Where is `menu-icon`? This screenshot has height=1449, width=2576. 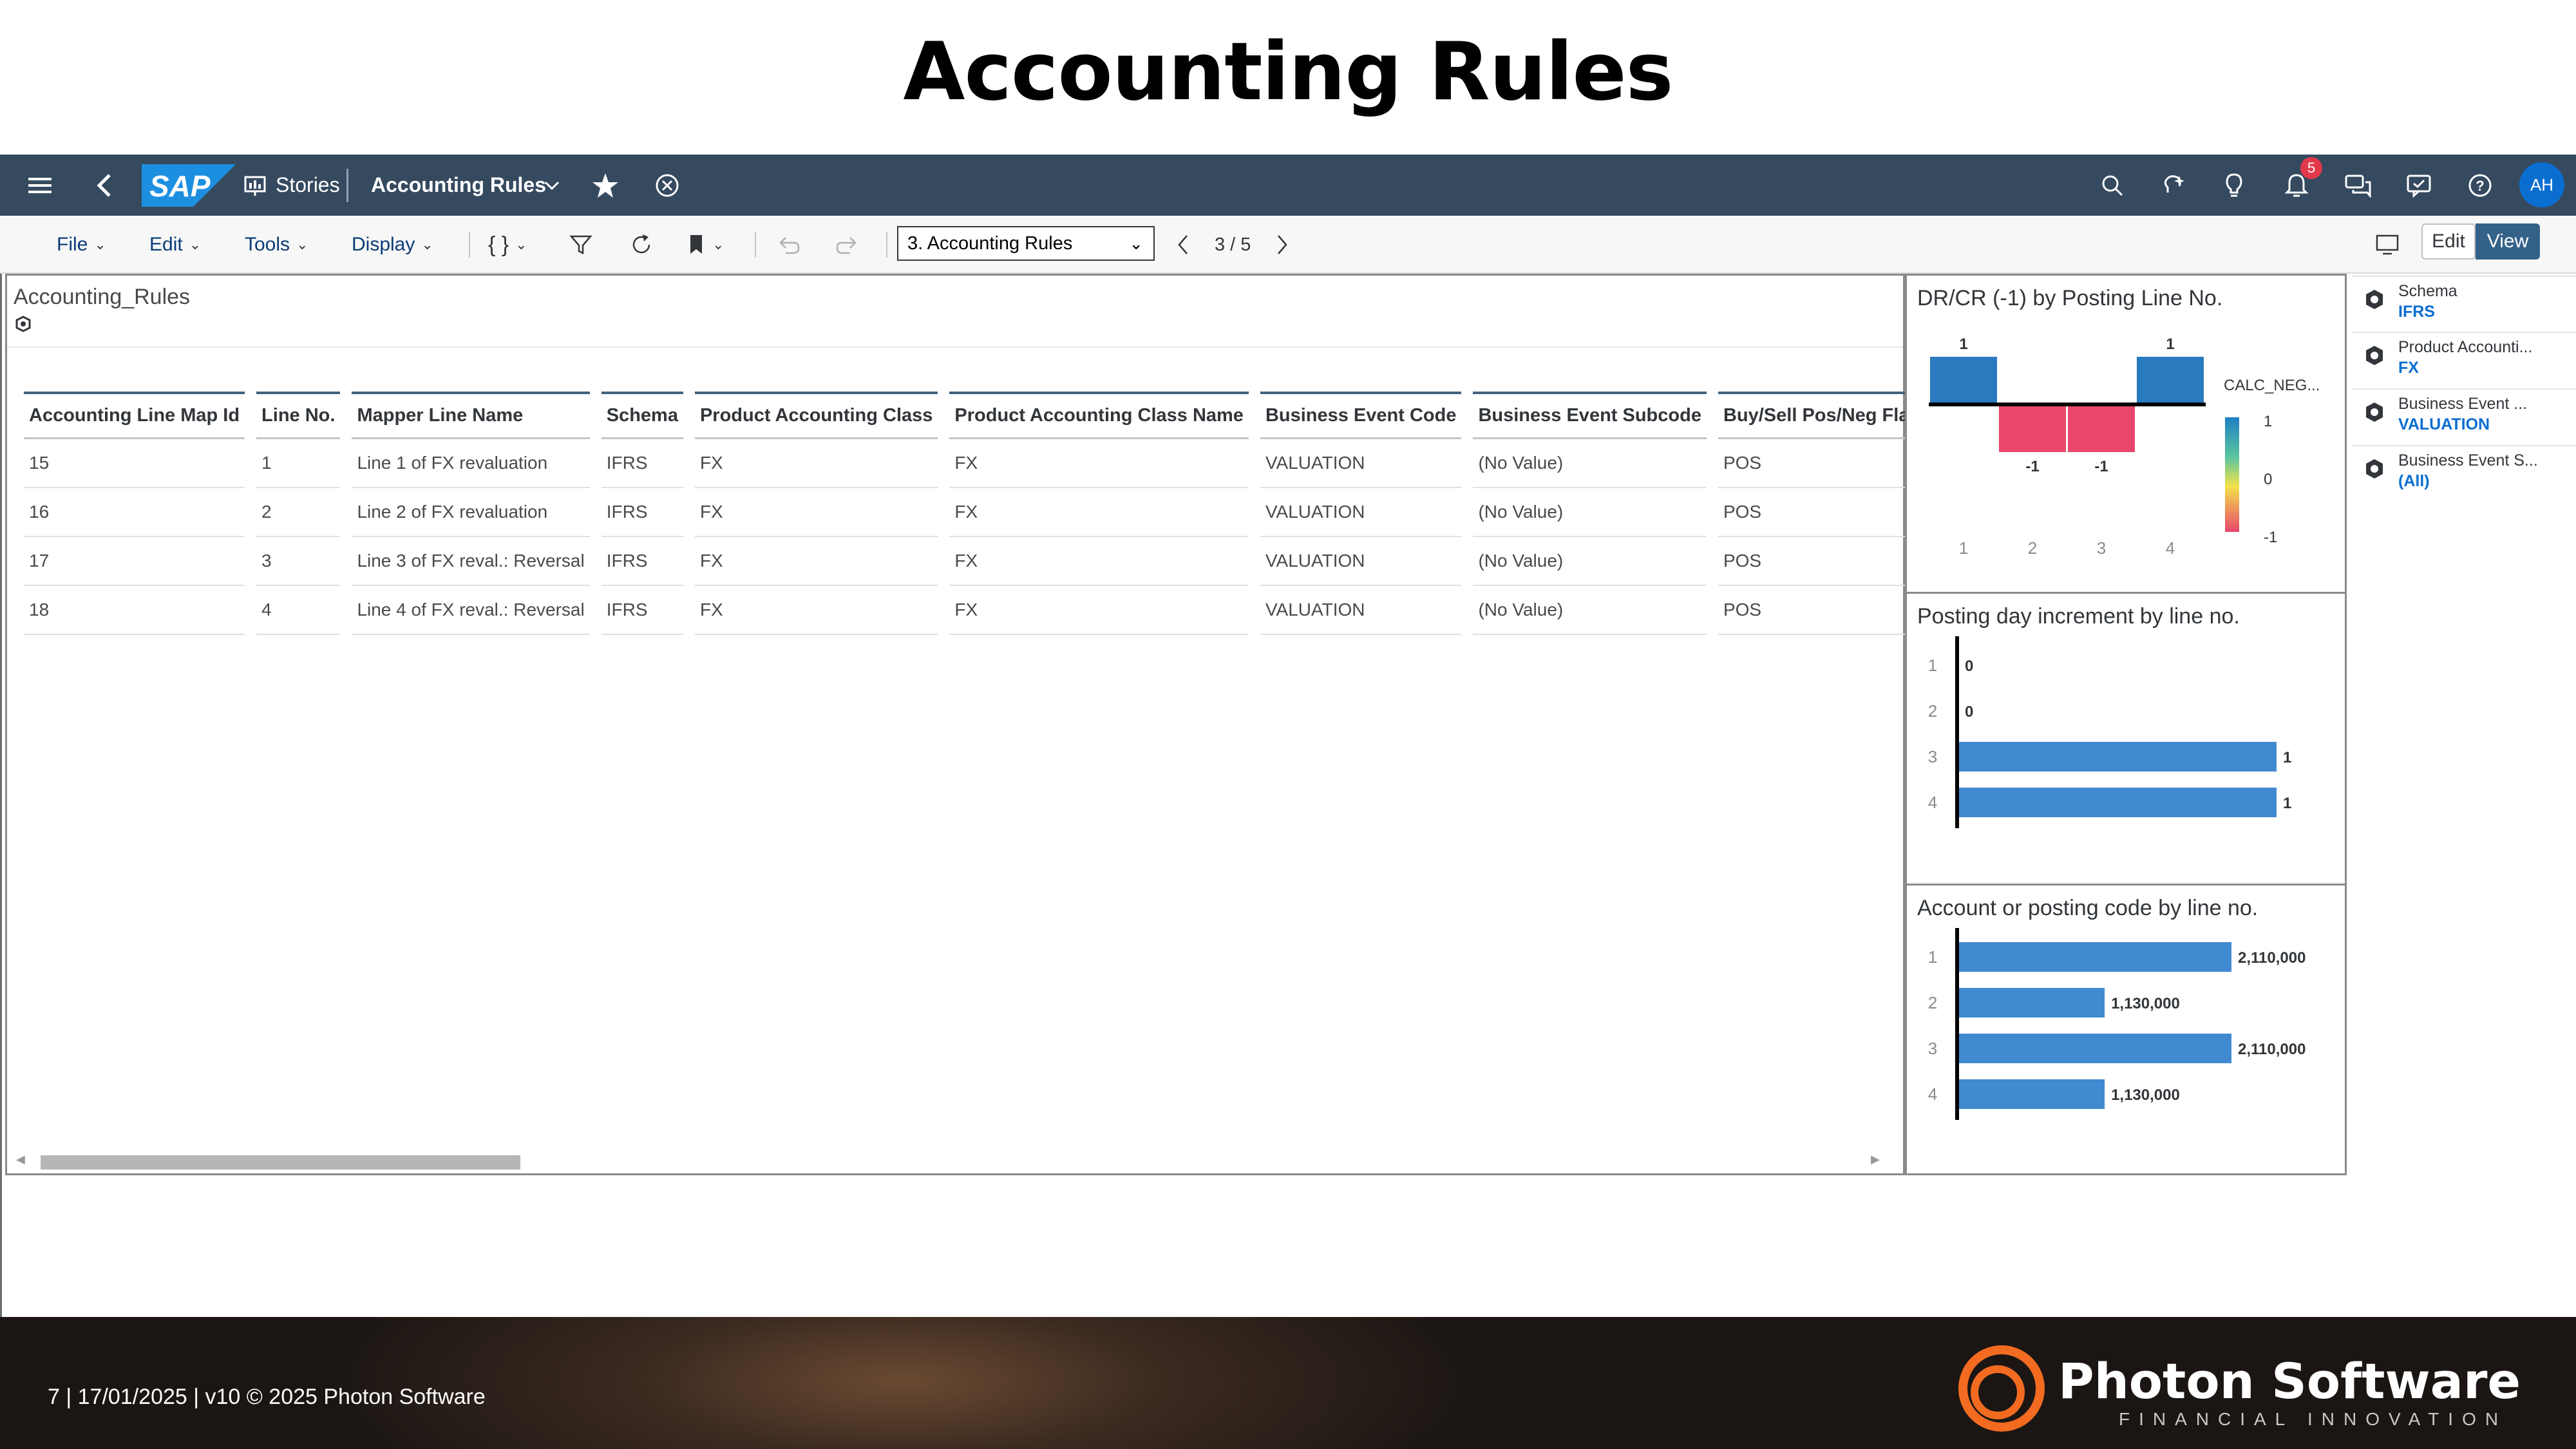 menu-icon is located at coordinates (40, 185).